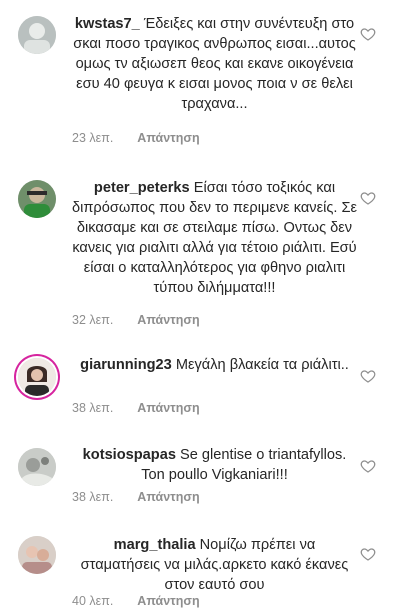 The width and height of the screenshot is (400, 608). I want to click on comment-meta: 32 λεπ. Απάντηση, so click(136, 320).